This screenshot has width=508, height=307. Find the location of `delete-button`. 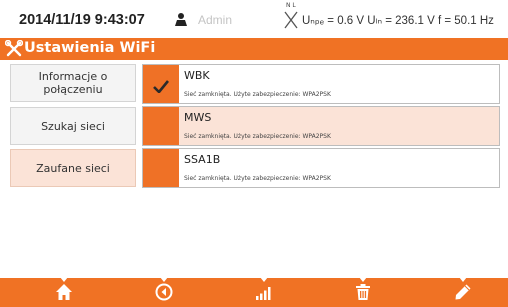

delete-button is located at coordinates (363, 294).